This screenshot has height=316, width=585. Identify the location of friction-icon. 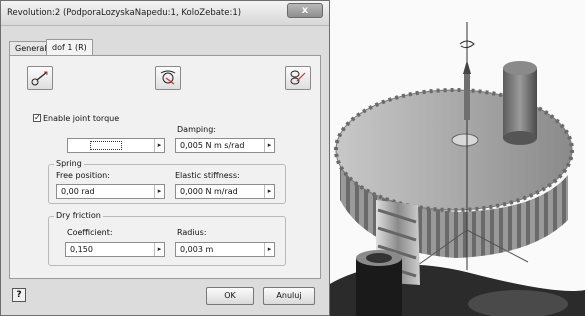
(298, 77).